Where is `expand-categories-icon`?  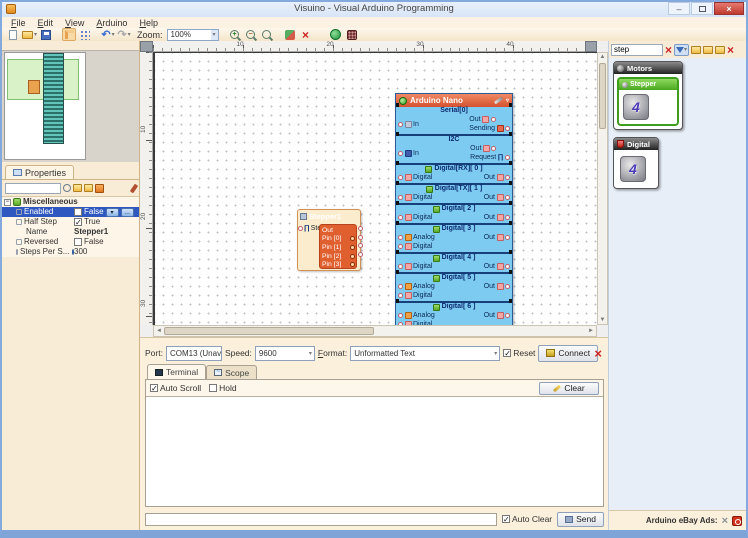
expand-categories-icon is located at coordinates (708, 49).